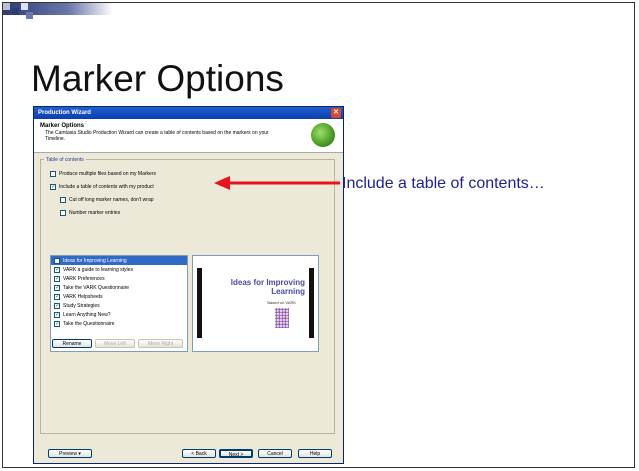  Describe the element at coordinates (277, 183) in the screenshot. I see `callout-arrow` at that location.